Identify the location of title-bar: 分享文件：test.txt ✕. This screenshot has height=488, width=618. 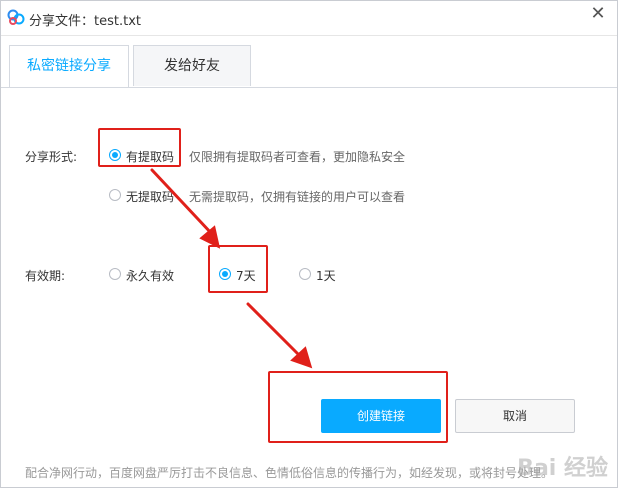
(309, 18).